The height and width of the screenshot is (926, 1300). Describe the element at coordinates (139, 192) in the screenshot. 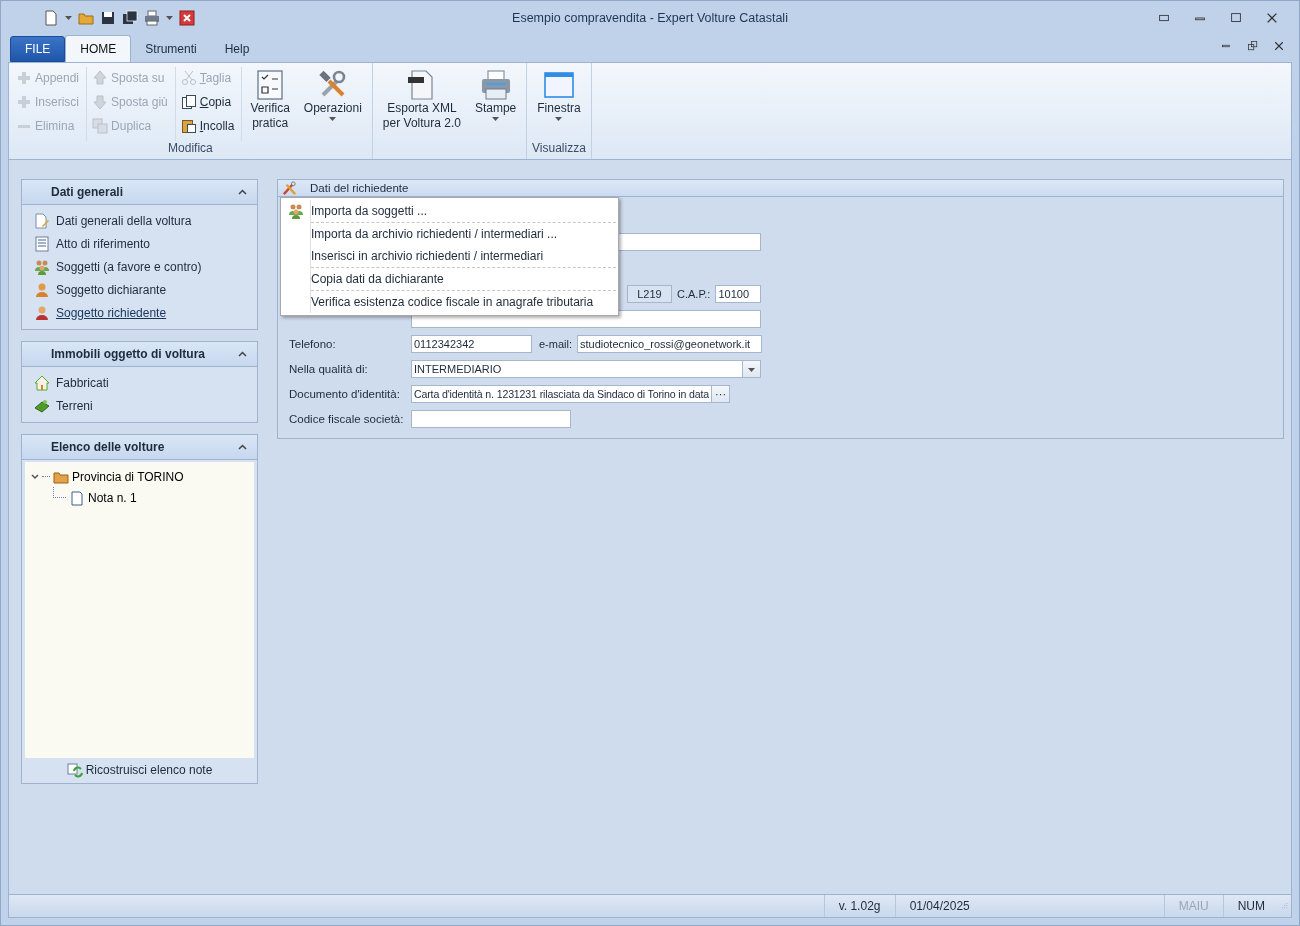

I see `panel-header: Dati generali` at that location.